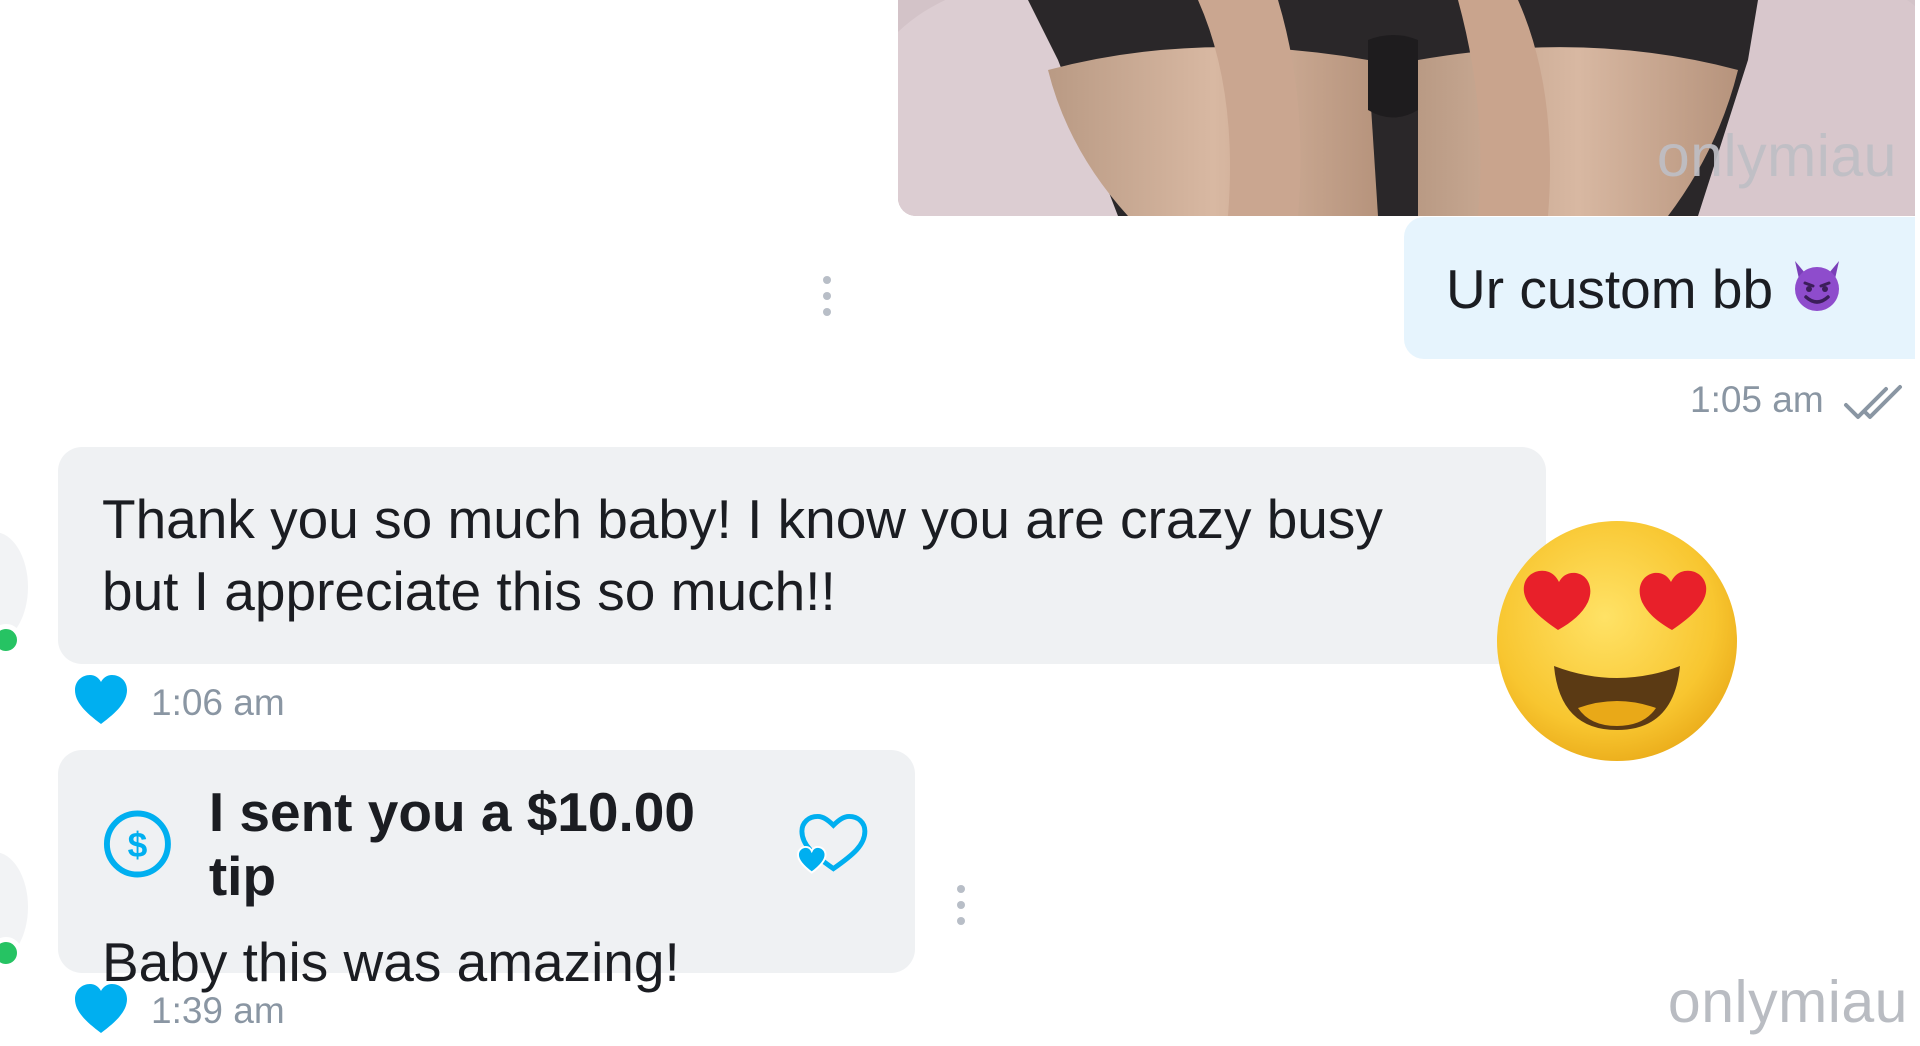 This screenshot has height=1046, width=1920. Describe the element at coordinates (1617, 641) in the screenshot. I see `heart-eyes-emoji-icon` at that location.